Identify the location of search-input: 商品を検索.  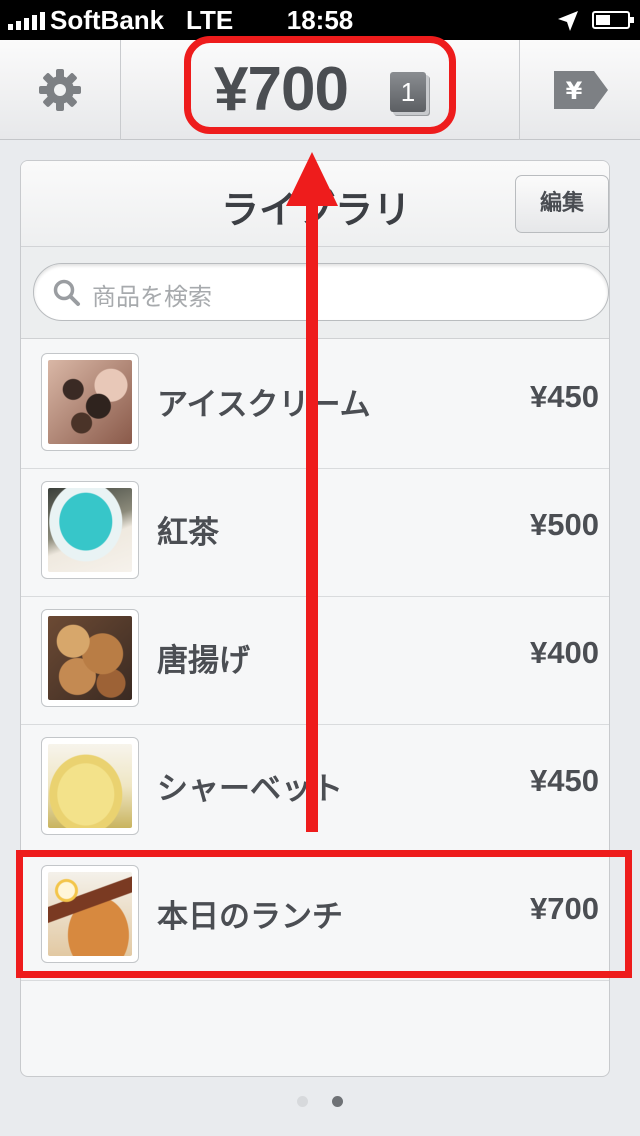
(321, 292).